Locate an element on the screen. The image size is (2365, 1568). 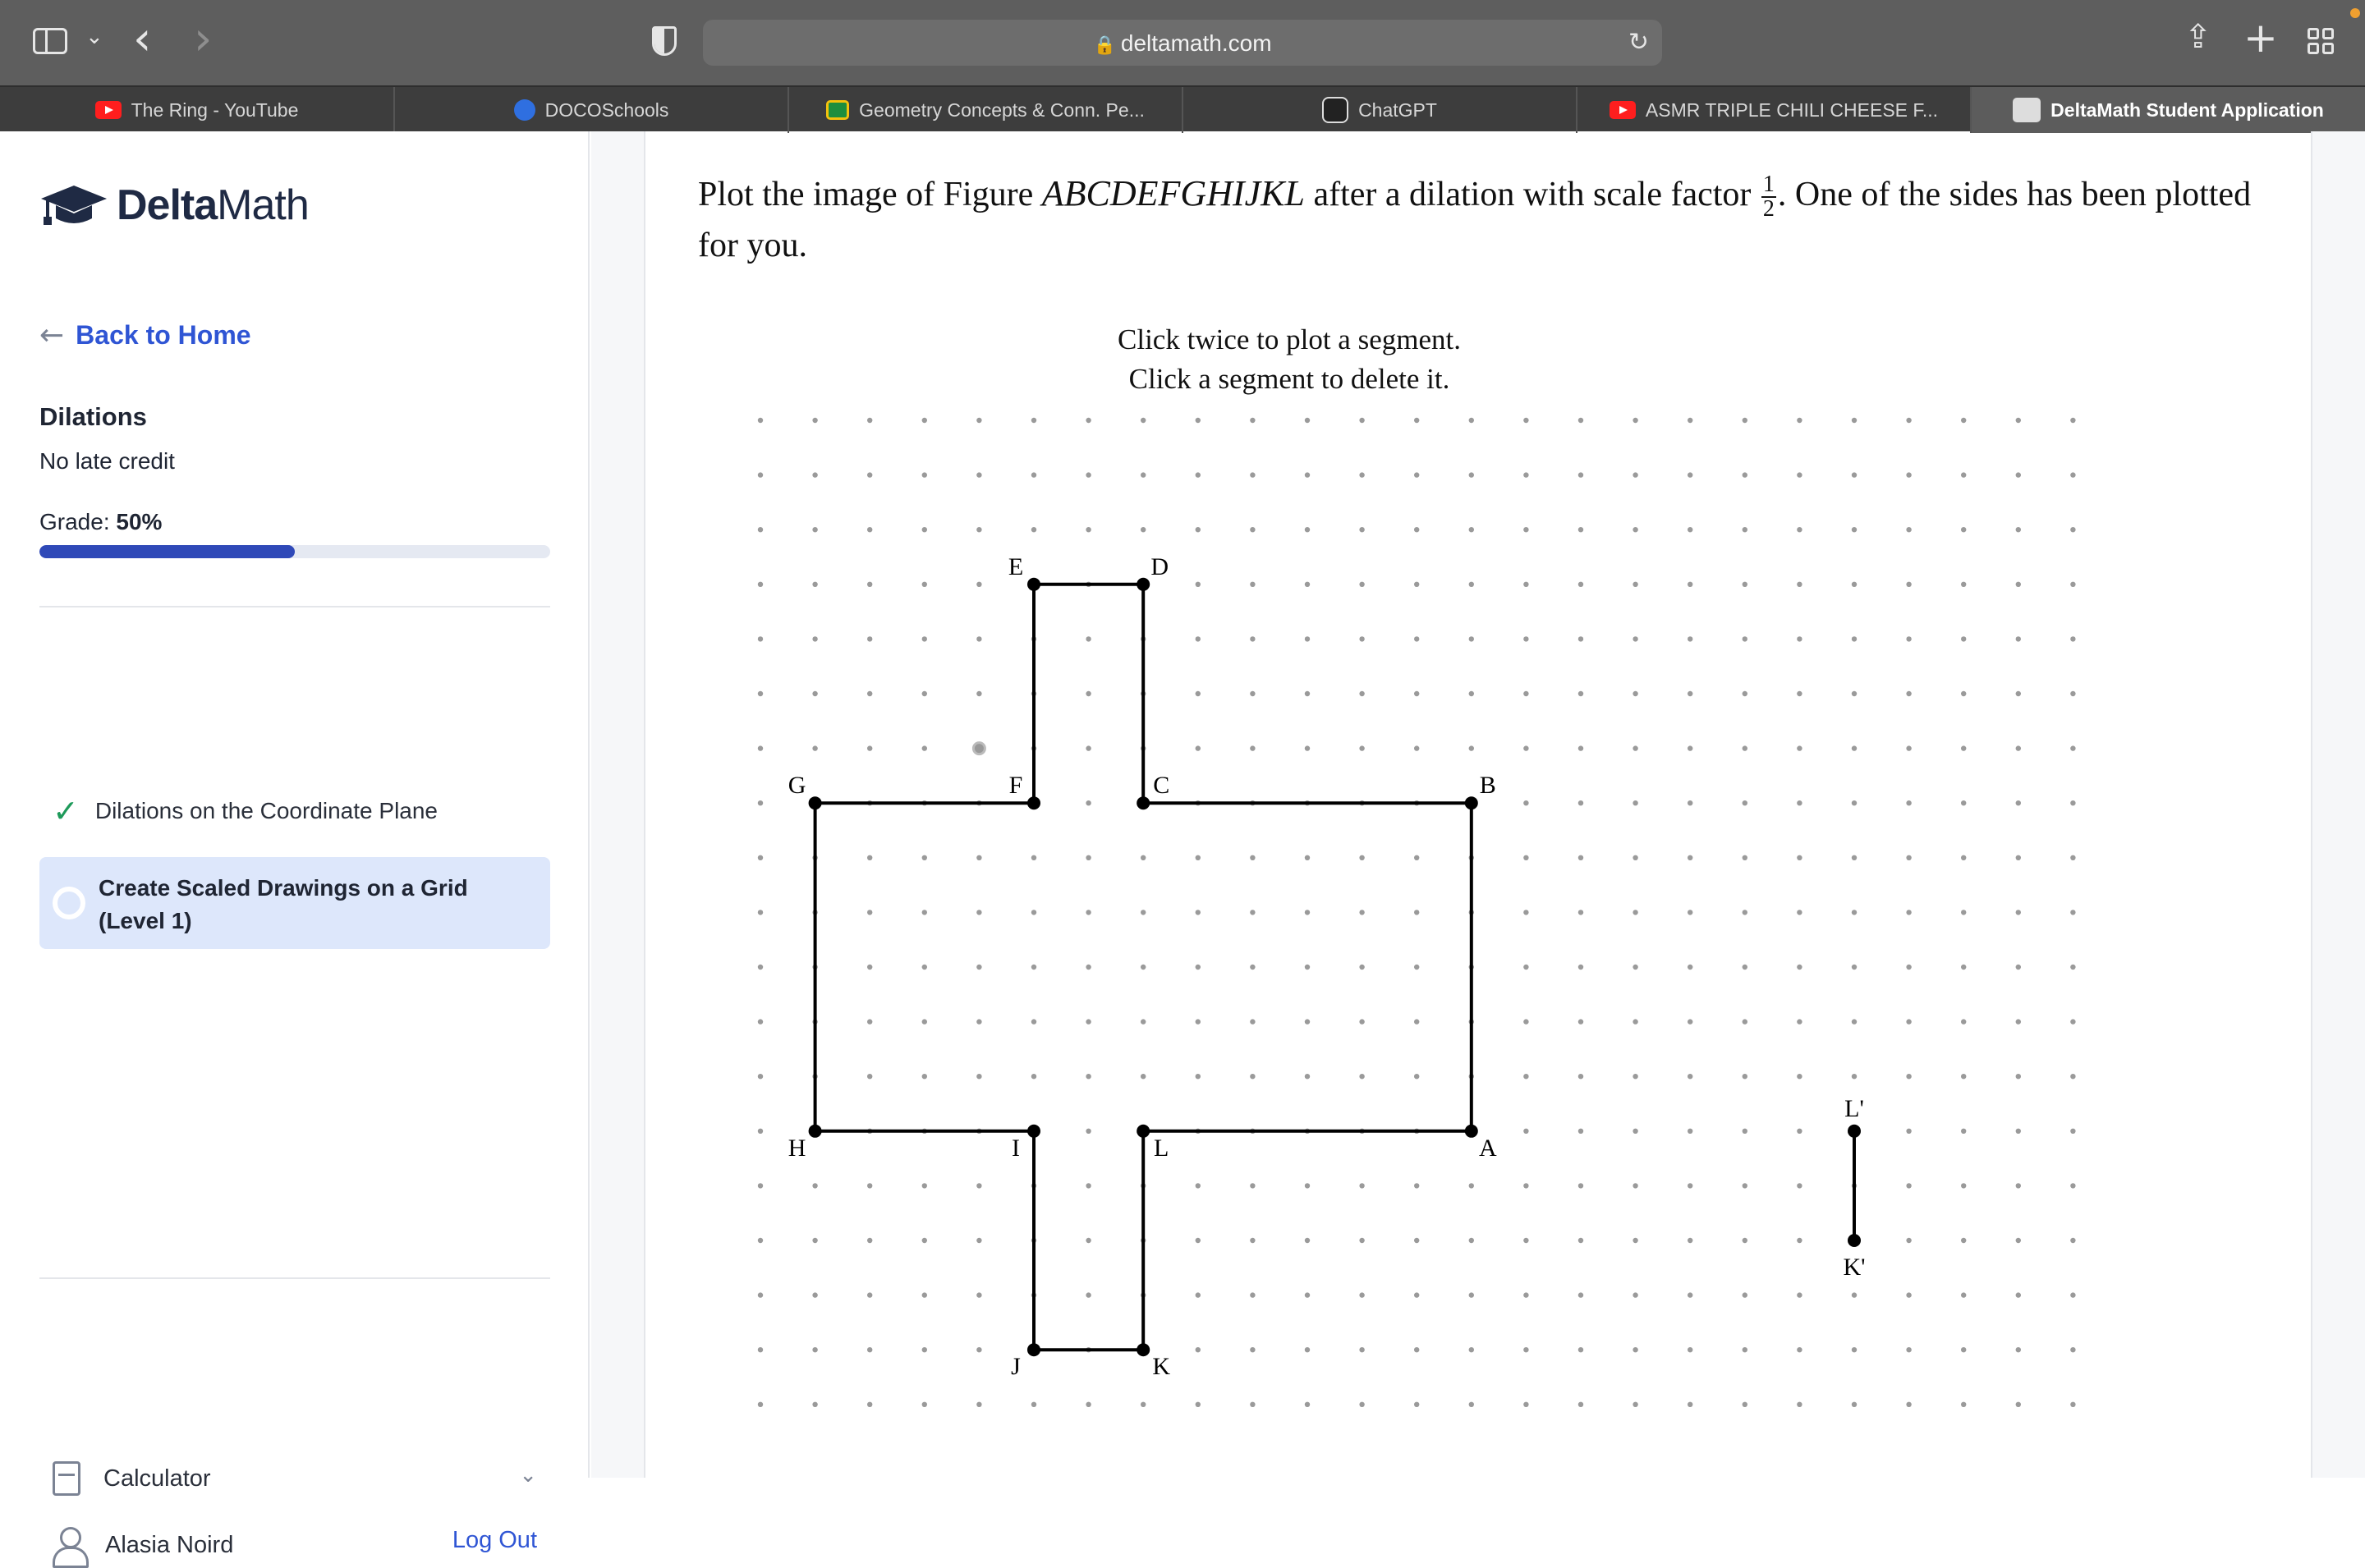
sidebar-toggle-icon is located at coordinates (50, 41).